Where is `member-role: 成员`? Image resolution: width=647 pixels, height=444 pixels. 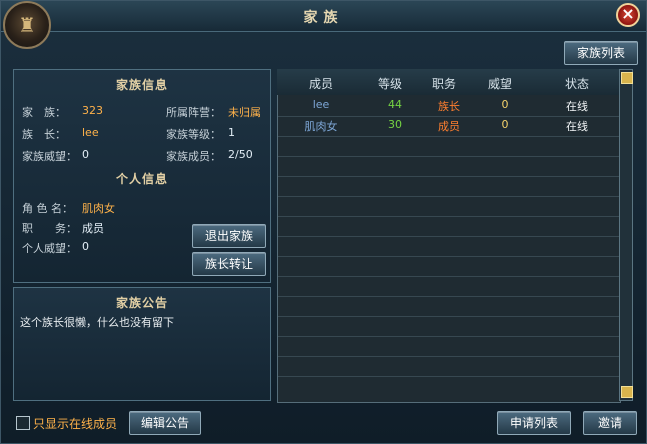 member-role: 成员 is located at coordinates (449, 126).